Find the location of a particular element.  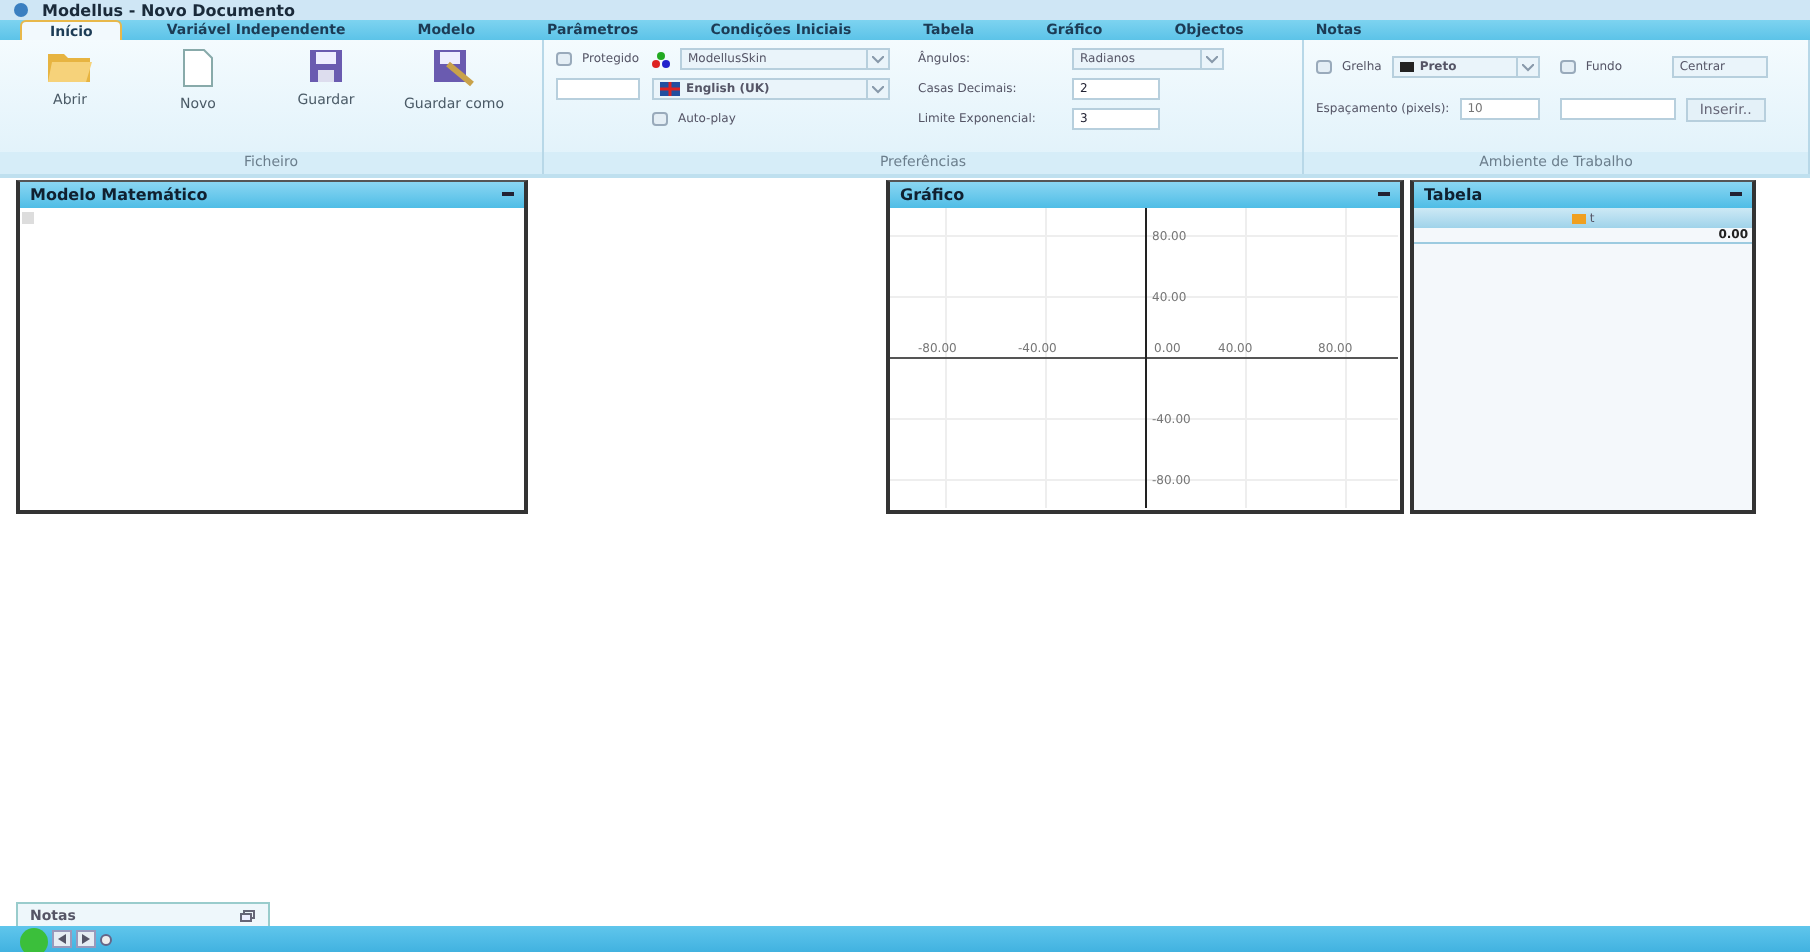

flag-icon is located at coordinates (670, 89).